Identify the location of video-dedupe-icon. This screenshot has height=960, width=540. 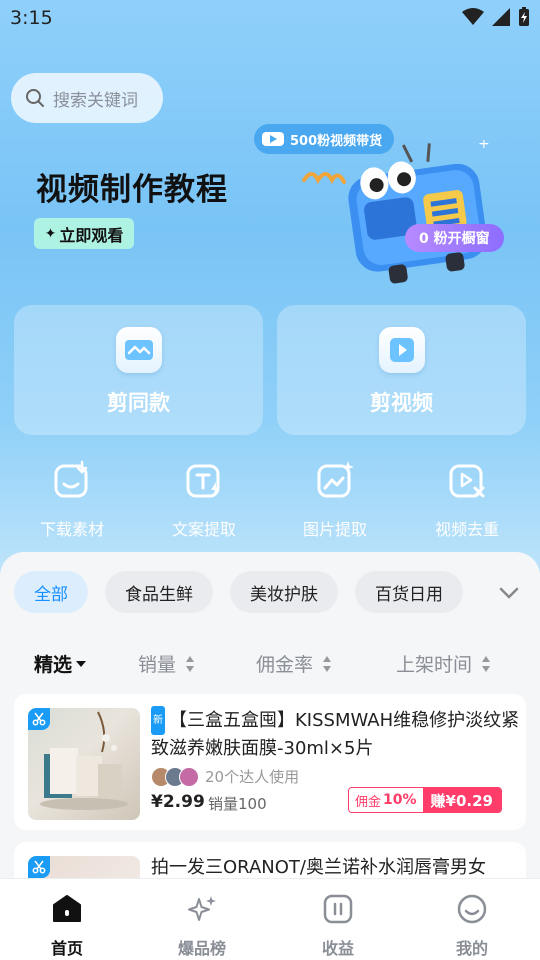
(467, 481).